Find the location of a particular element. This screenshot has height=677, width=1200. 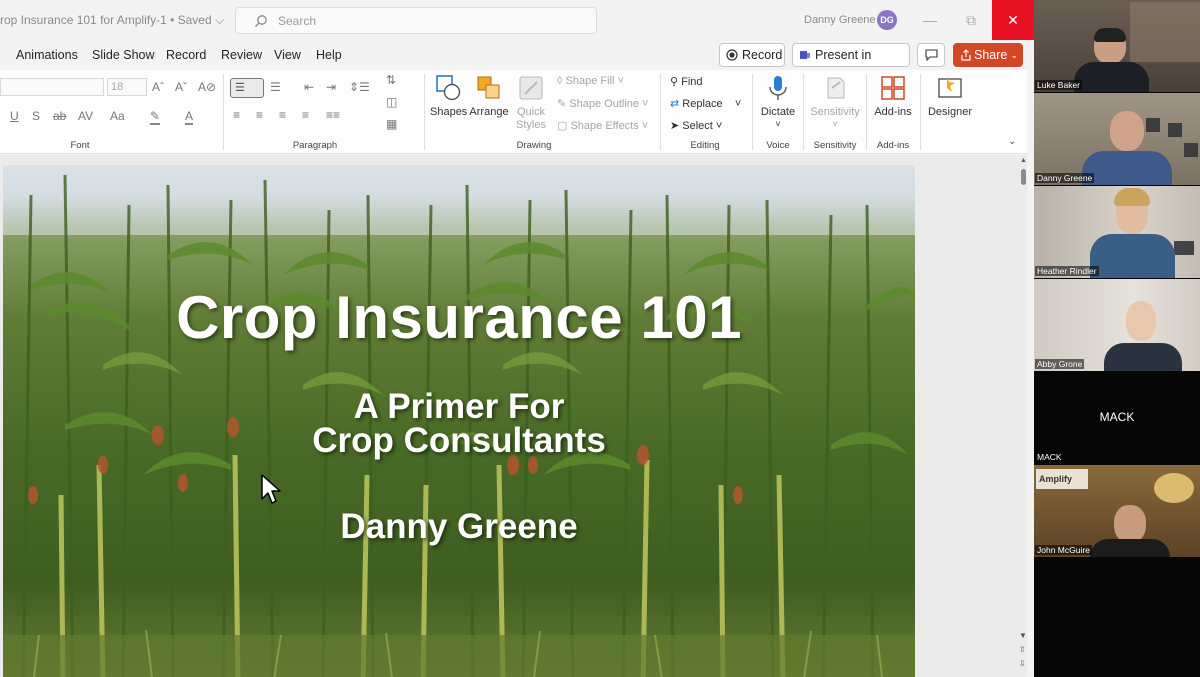

dictate-label: Dictate is located at coordinates (778, 112).